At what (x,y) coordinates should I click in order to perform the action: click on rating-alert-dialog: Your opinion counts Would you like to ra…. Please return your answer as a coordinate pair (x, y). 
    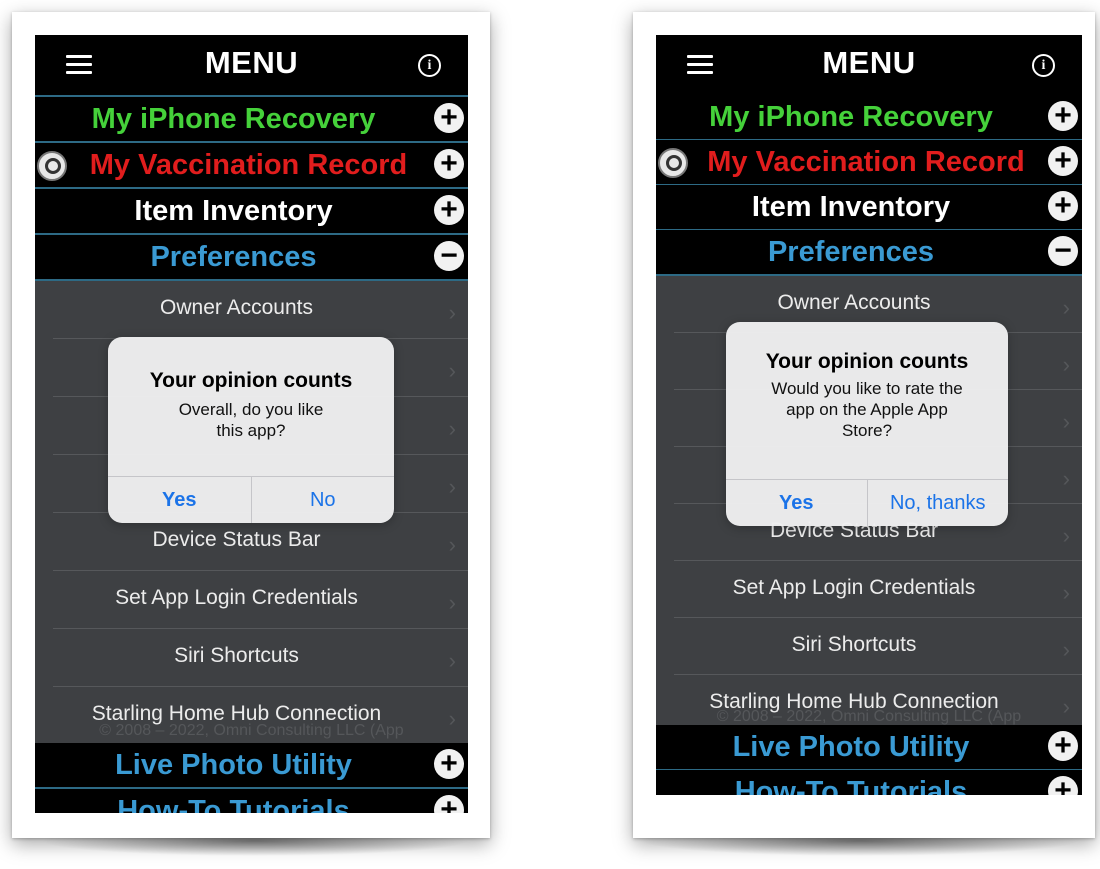
    Looking at the image, I should click on (867, 424).